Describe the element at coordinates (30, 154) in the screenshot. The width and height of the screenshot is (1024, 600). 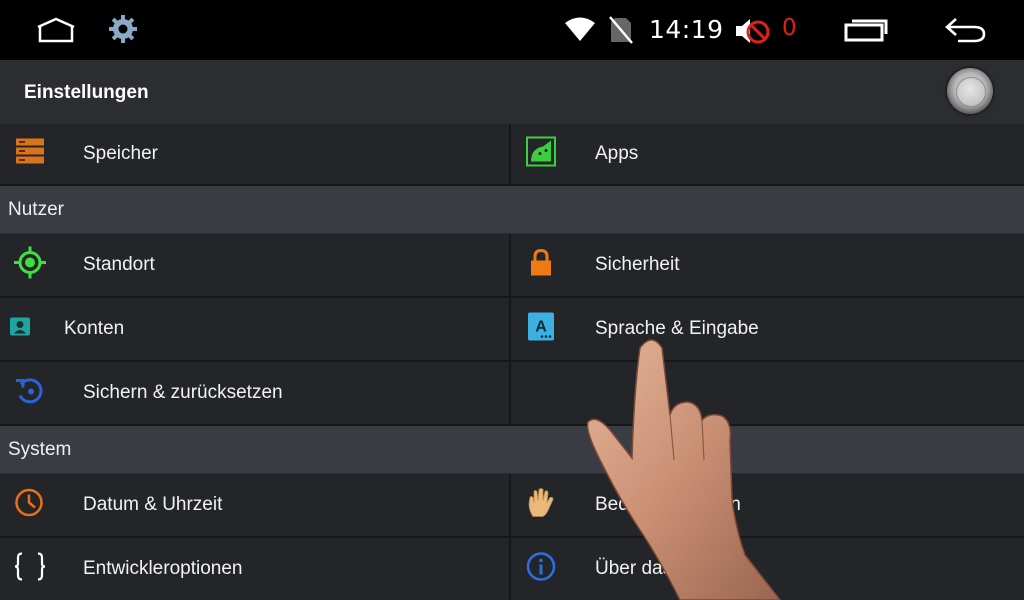
I see `storage-icon` at that location.